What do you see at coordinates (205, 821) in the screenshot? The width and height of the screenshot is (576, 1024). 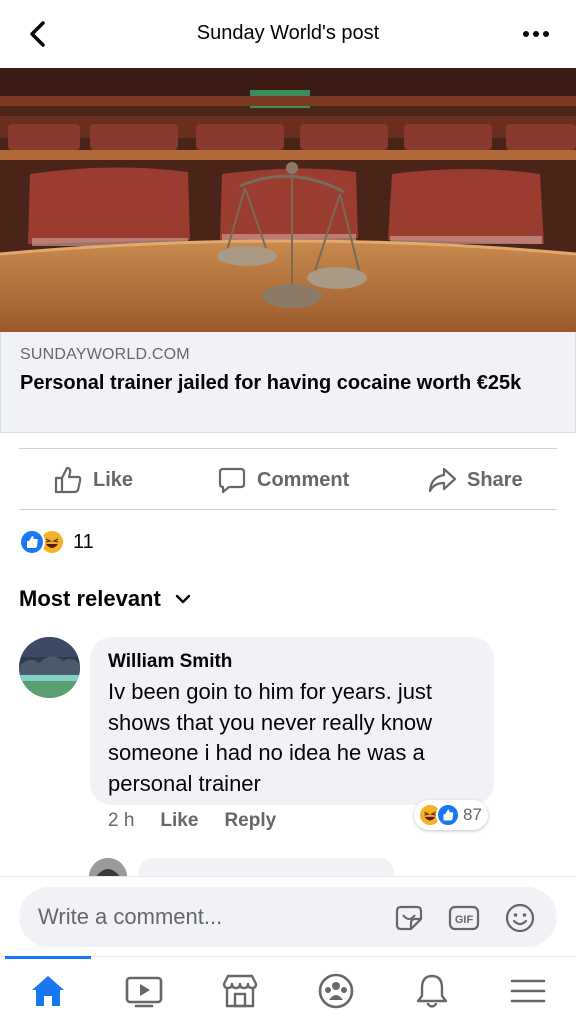 I see `comment-meta: 2 h Like Reply` at bounding box center [205, 821].